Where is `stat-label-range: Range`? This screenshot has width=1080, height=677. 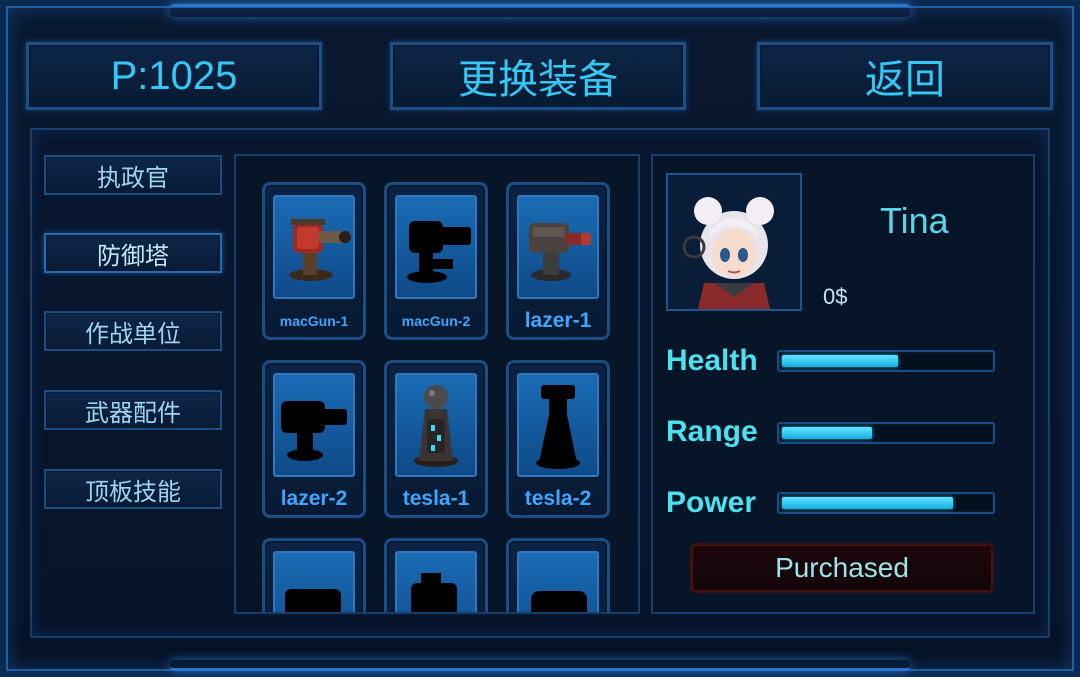 stat-label-range: Range is located at coordinates (712, 431).